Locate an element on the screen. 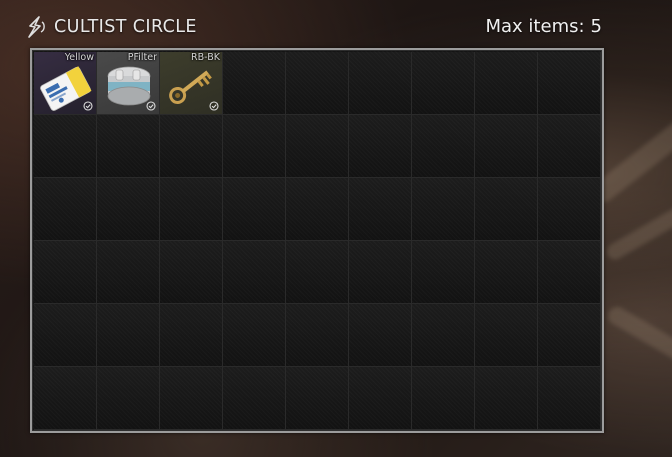  header: CULTIST CIRCLE is located at coordinates (111, 27).